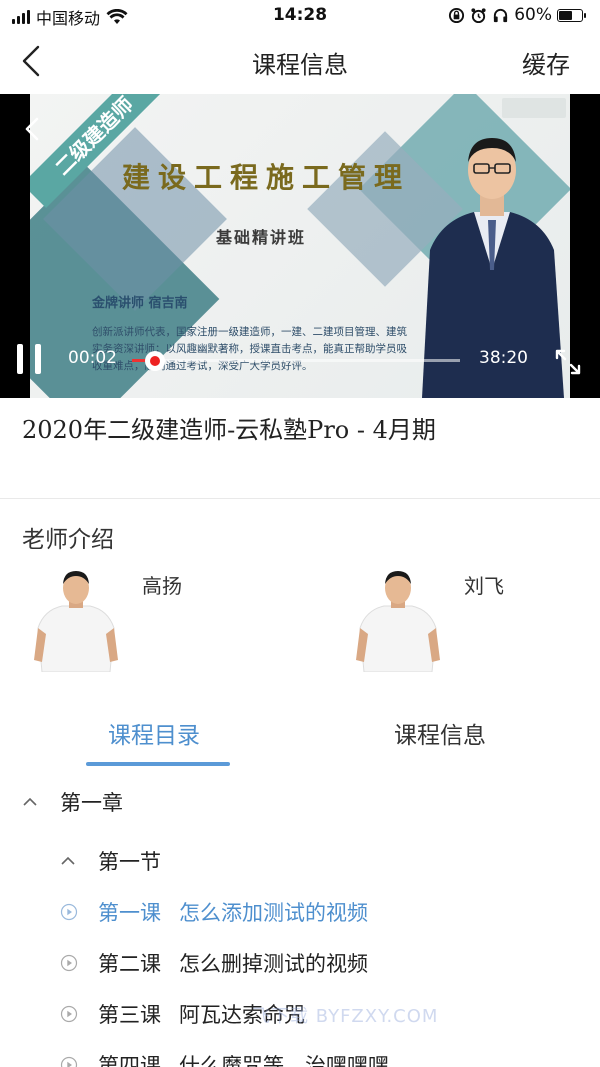 The height and width of the screenshot is (1067, 600). Describe the element at coordinates (273, 913) in the screenshot. I see `lesson-title: 怎么添加测试的视频` at that location.